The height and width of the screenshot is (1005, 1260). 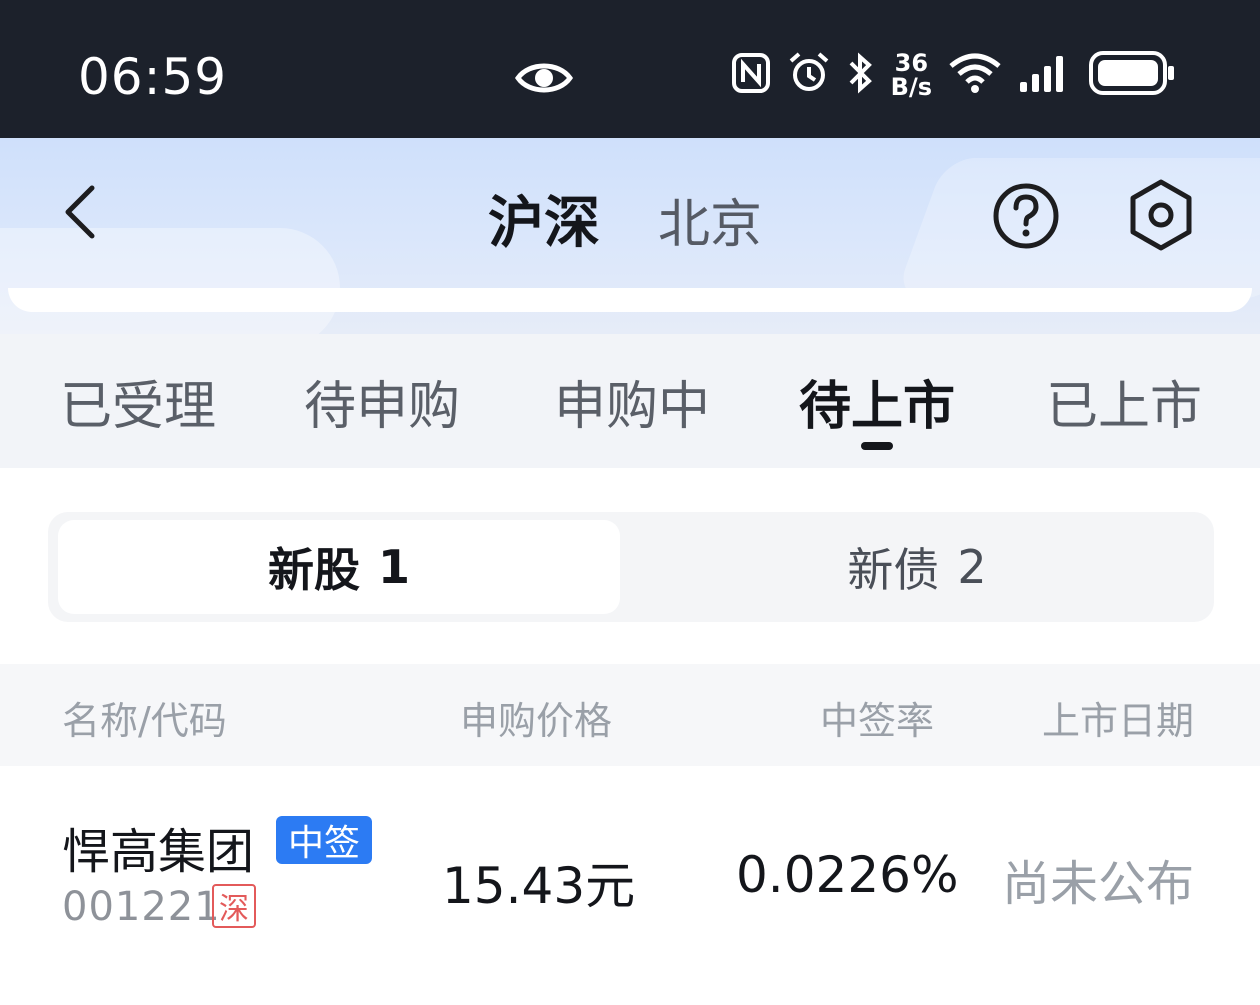 What do you see at coordinates (847, 875) in the screenshot?
I see `win-rate: 0.0226%` at bounding box center [847, 875].